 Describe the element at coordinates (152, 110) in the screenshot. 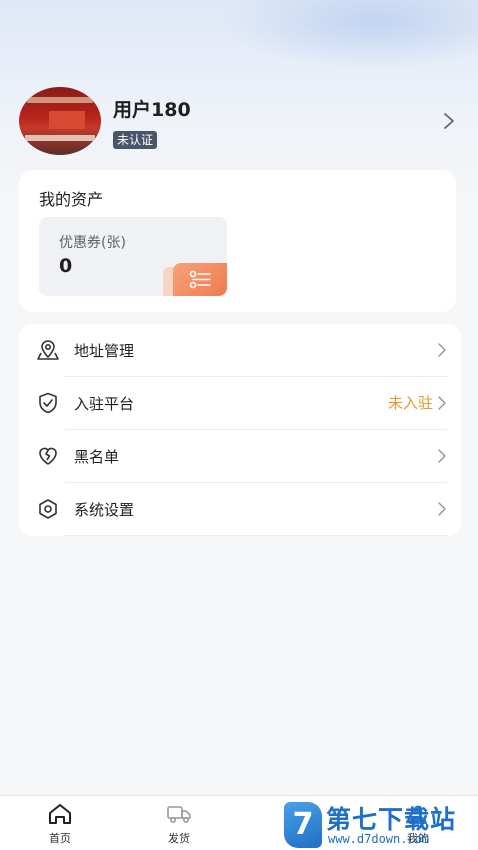

I see `username: 用户180` at that location.